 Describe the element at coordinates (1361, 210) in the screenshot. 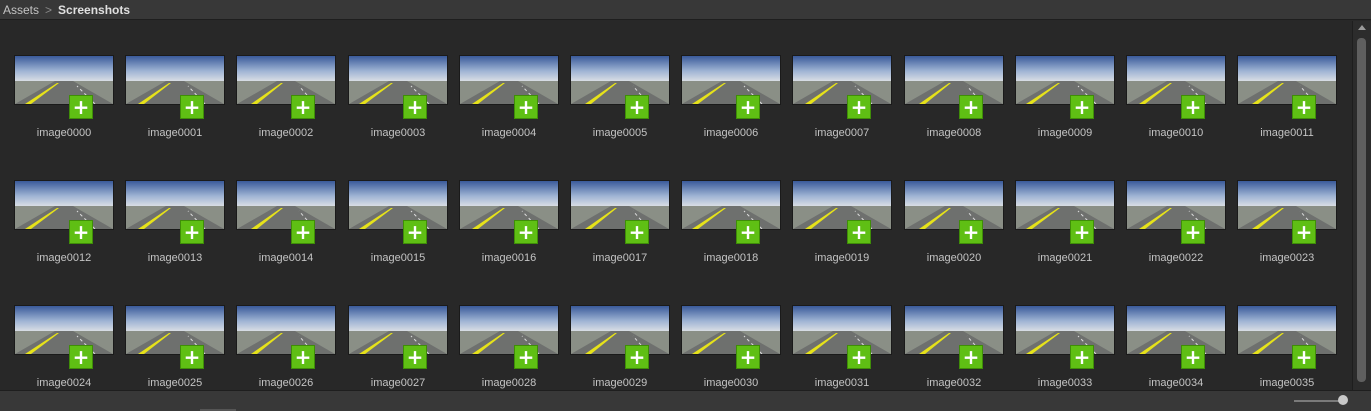

I see `scrollbar-thumb` at that location.